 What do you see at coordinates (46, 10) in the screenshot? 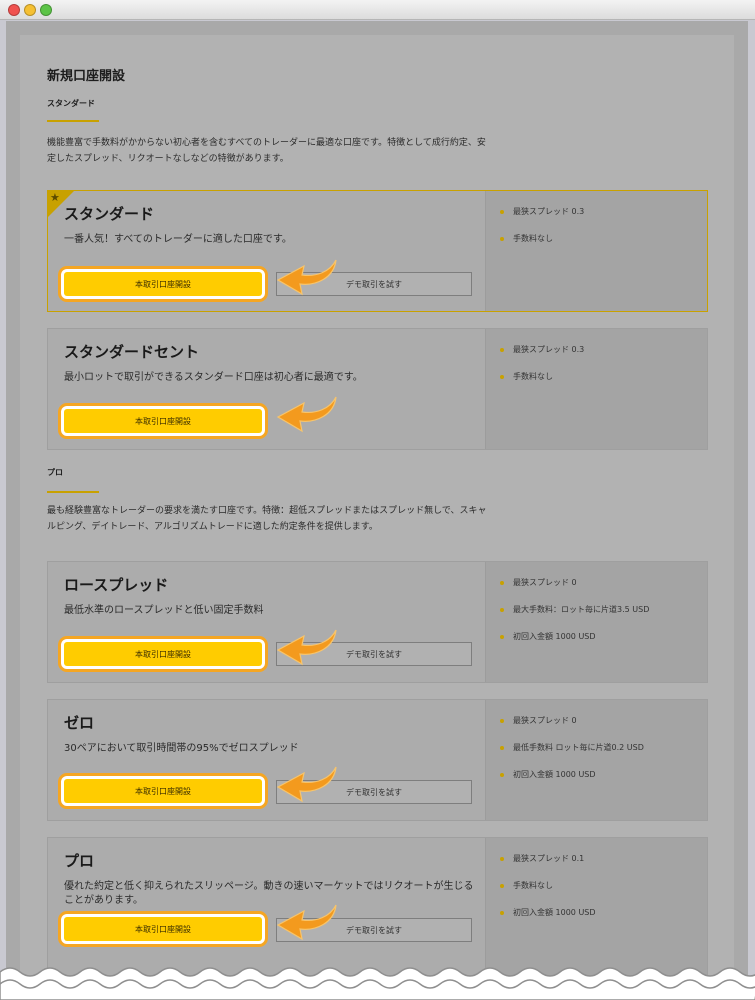
I see `maximize-window-button` at bounding box center [46, 10].